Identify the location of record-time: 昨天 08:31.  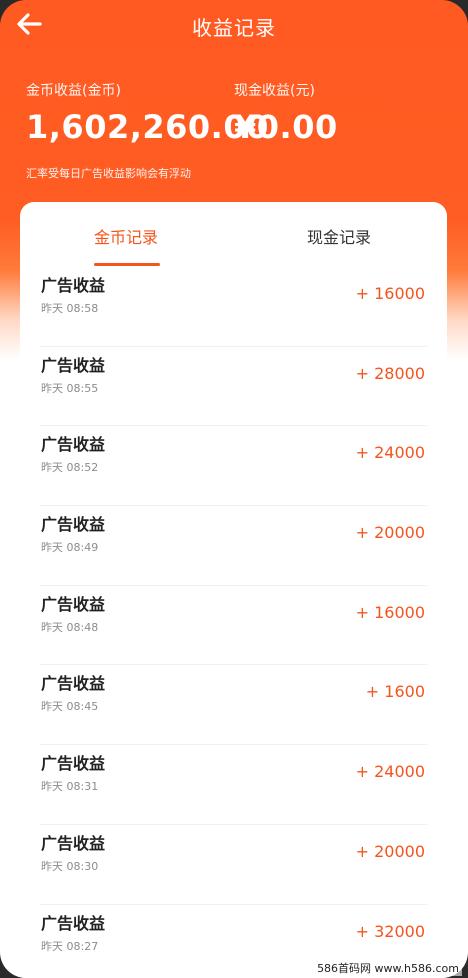
(70, 787).